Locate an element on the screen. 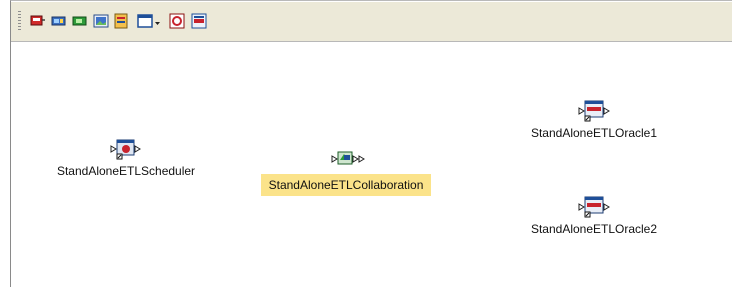 The width and height of the screenshot is (732, 287). connect-icon is located at coordinates (59, 21).